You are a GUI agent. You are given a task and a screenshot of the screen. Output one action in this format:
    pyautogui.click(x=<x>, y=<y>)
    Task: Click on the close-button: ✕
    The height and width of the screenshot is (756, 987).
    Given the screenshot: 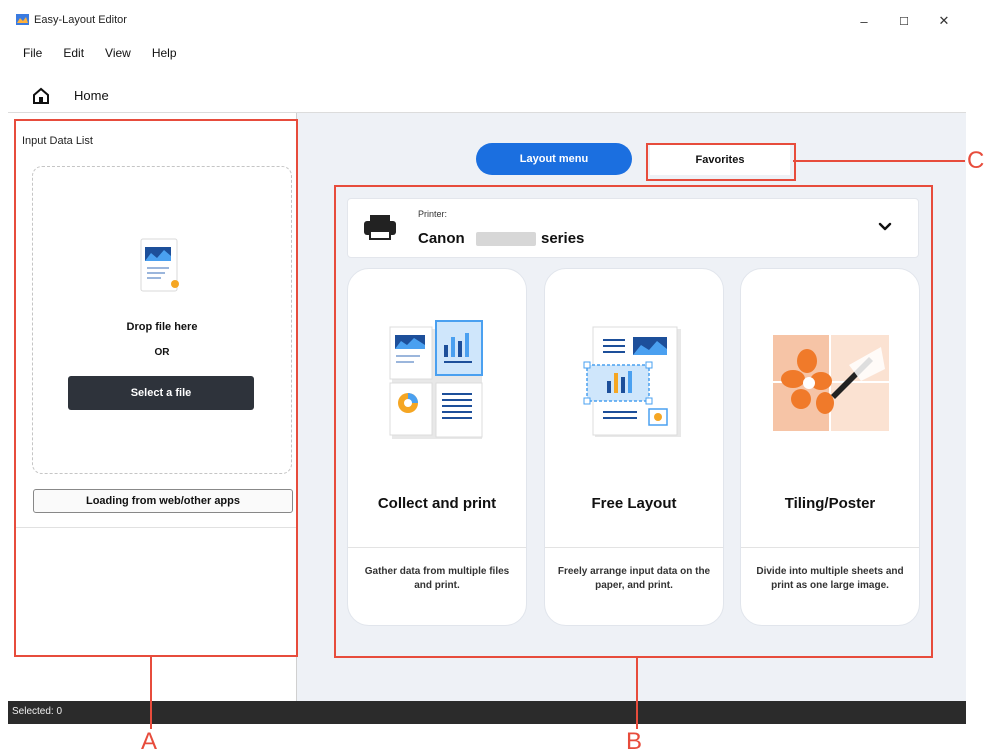 What is the action you would take?
    pyautogui.click(x=944, y=21)
    